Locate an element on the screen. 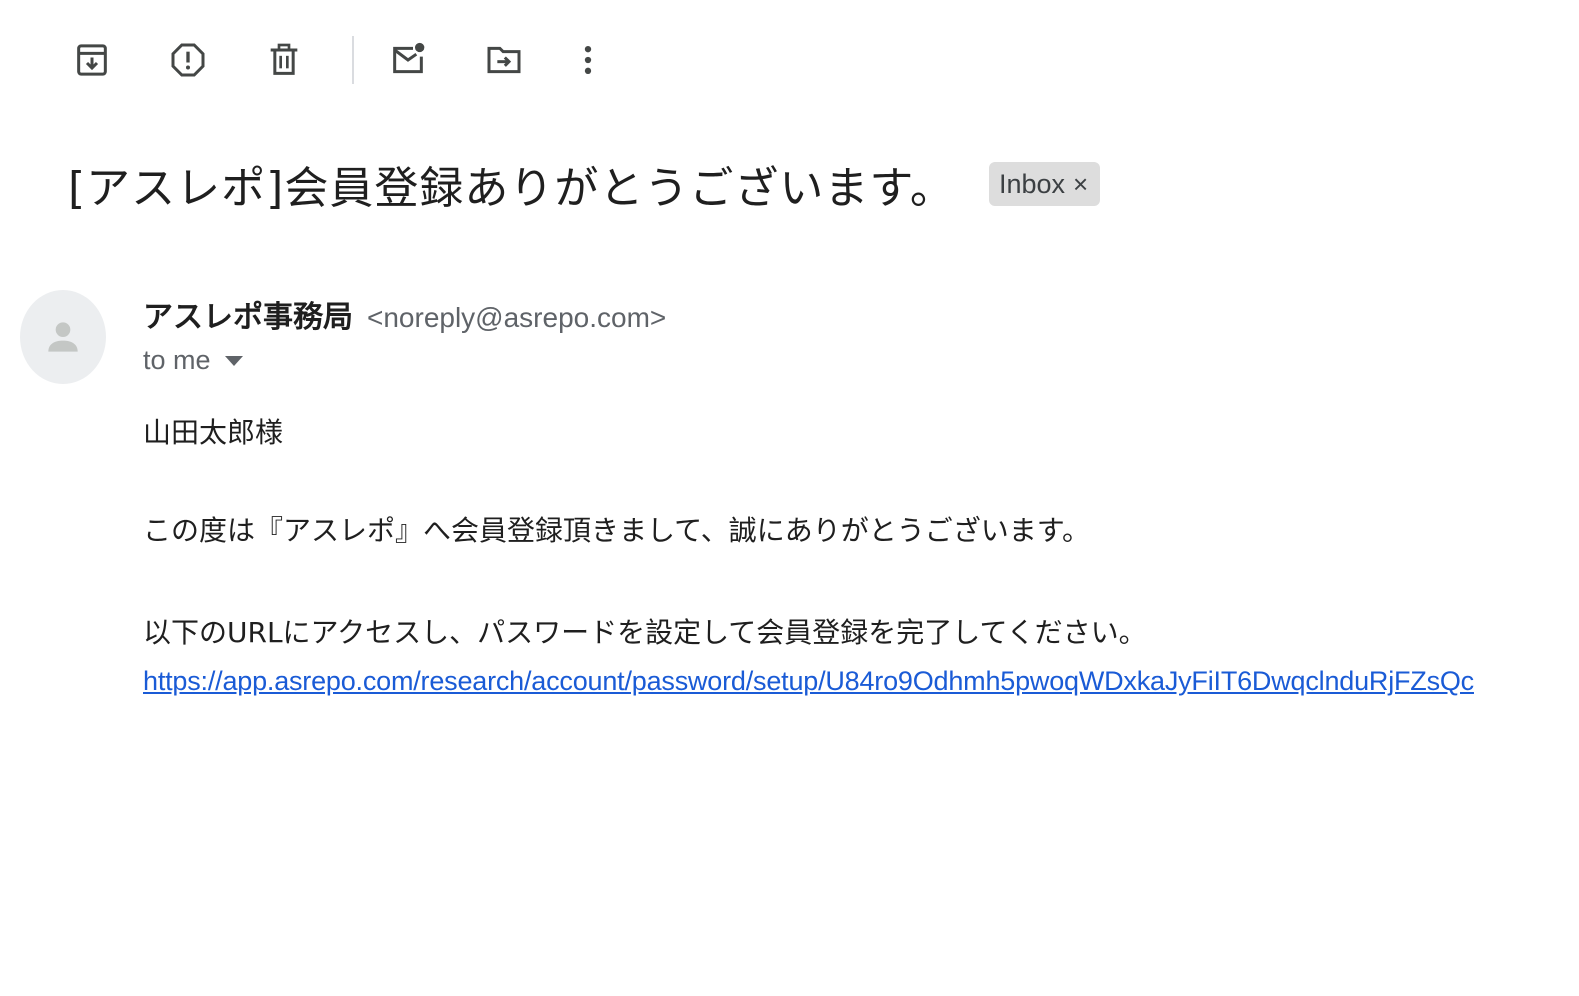 The image size is (1579, 996). report-spam-icon is located at coordinates (188, 60).